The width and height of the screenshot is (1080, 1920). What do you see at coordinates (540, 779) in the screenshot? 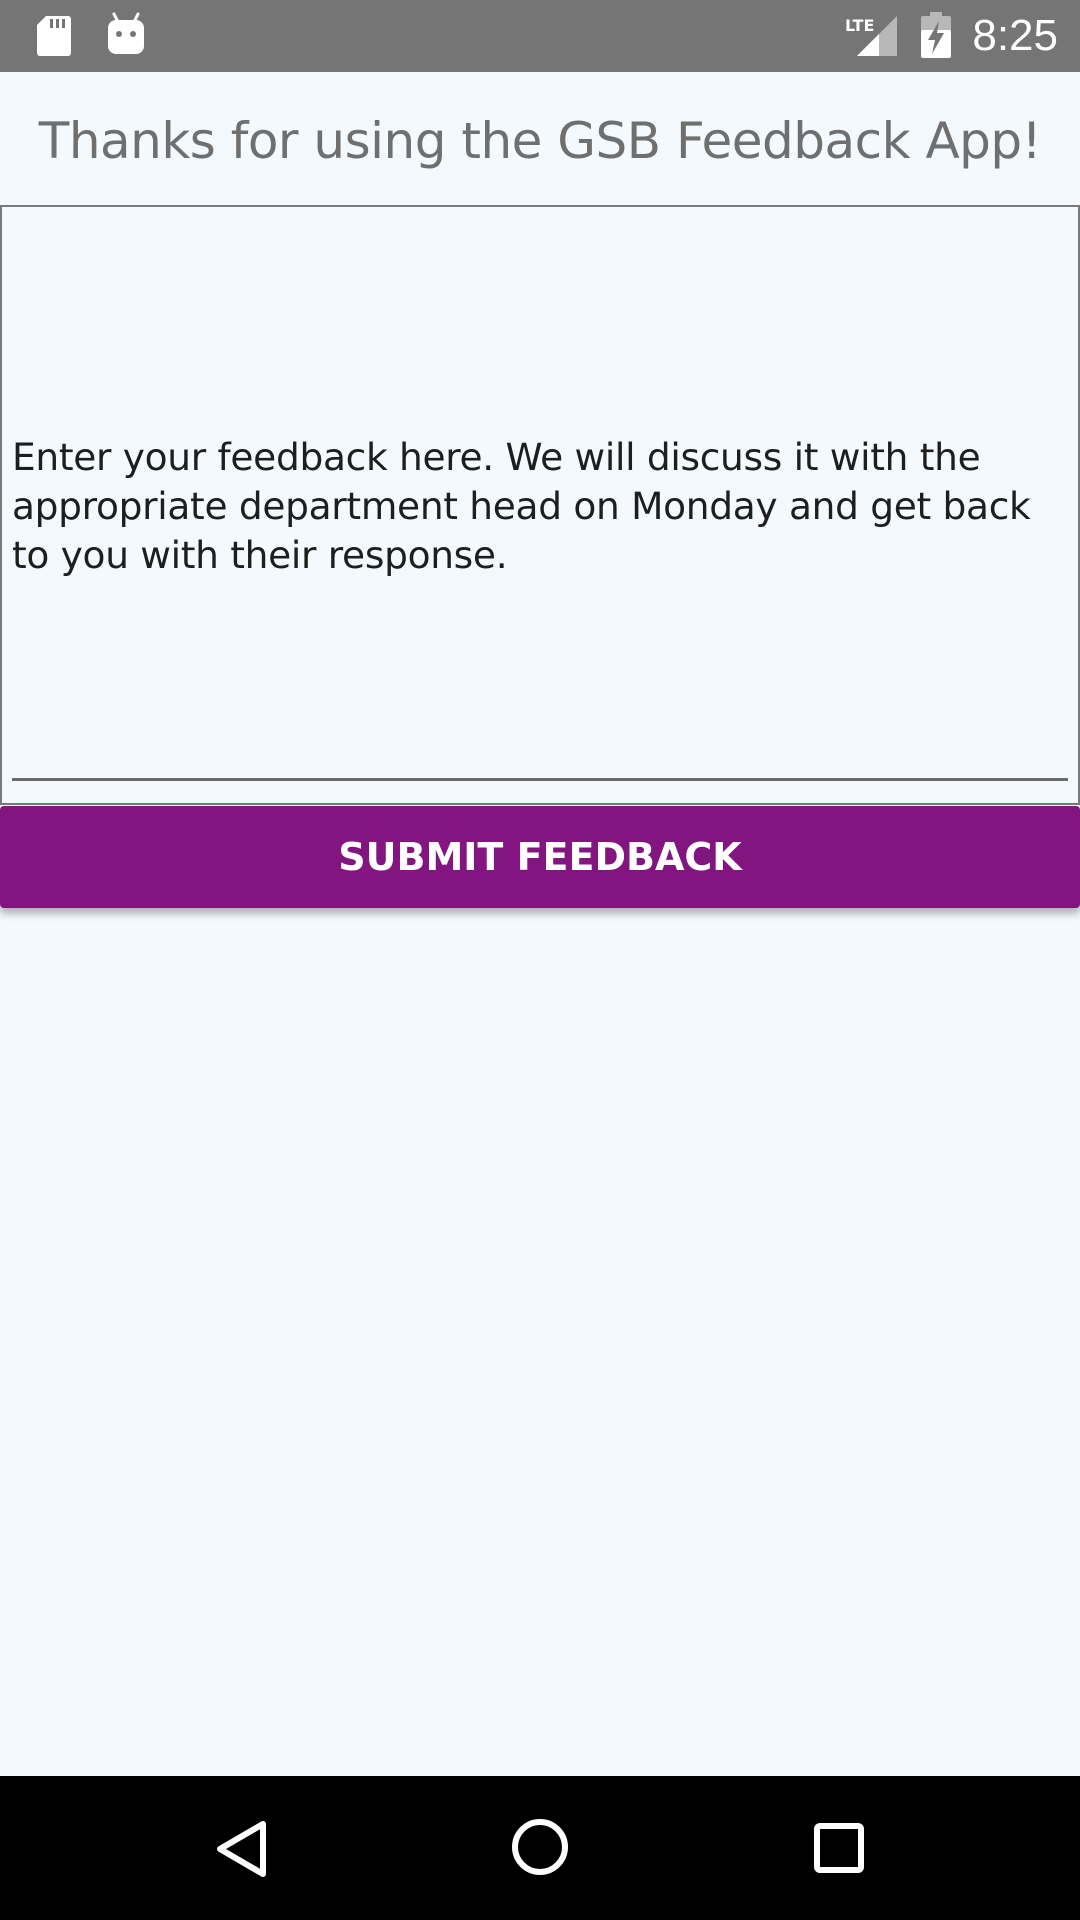
I see `input-underline` at bounding box center [540, 779].